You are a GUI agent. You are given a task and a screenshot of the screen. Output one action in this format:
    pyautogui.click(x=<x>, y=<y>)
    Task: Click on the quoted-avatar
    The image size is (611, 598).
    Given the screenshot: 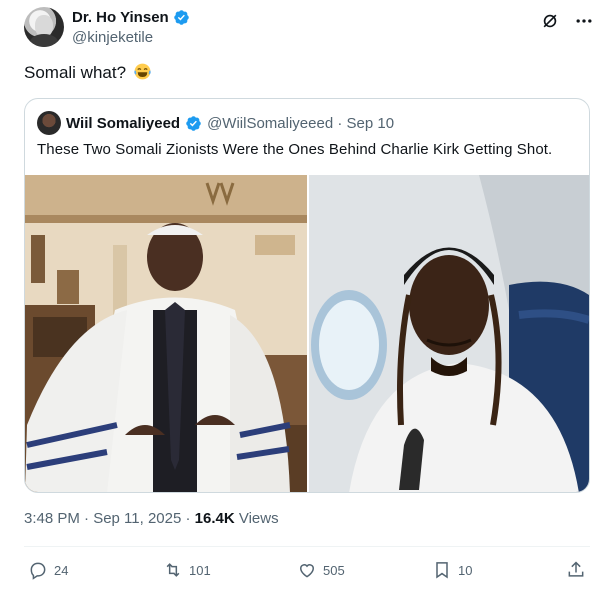 What is the action you would take?
    pyautogui.click(x=49, y=123)
    